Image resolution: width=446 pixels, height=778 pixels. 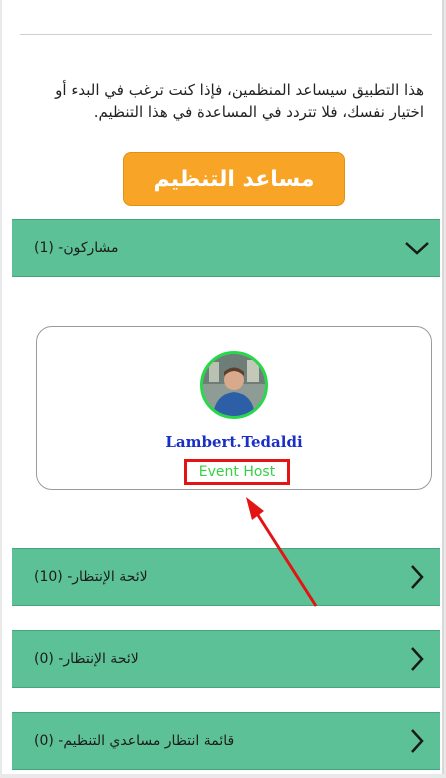 What do you see at coordinates (282, 552) in the screenshot?
I see `annotation-arrow` at bounding box center [282, 552].